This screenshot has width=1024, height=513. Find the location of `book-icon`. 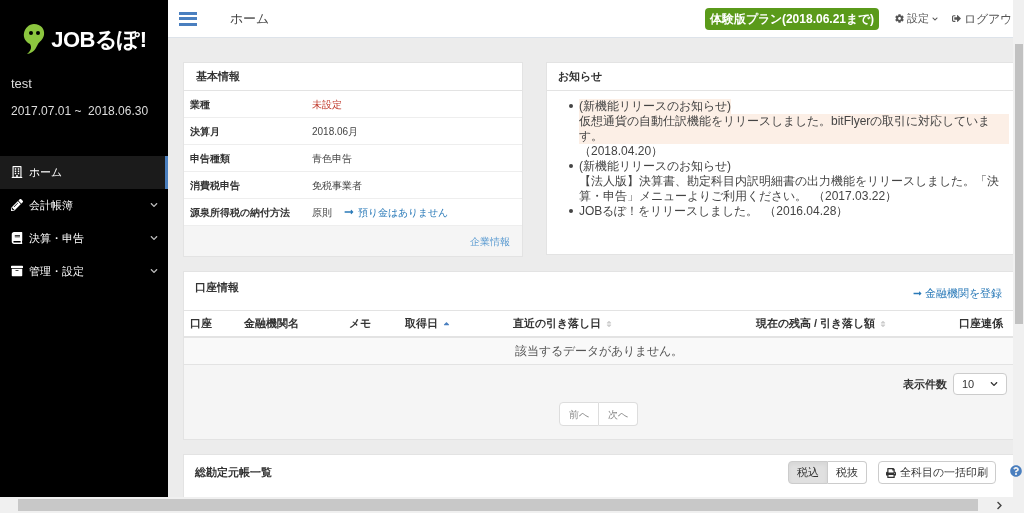

book-icon is located at coordinates (17, 238).